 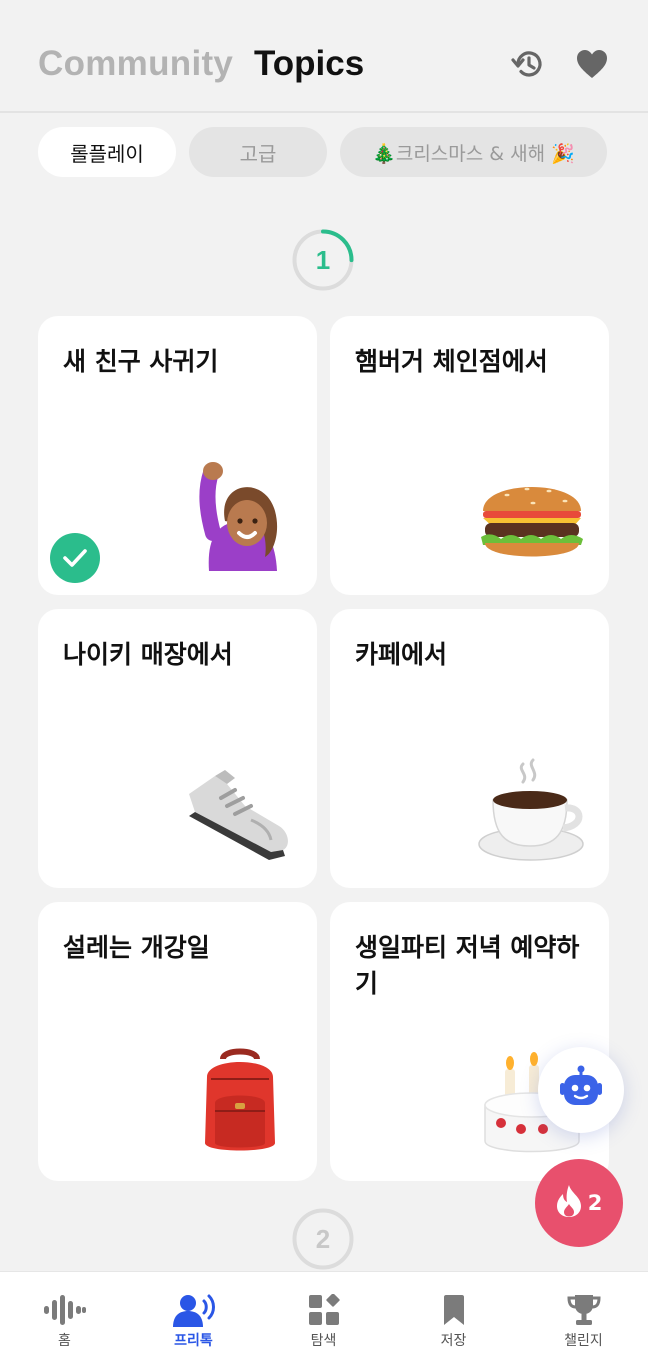 I want to click on topic-card-first-day: 설레는 개강일, so click(x=177, y=1041).